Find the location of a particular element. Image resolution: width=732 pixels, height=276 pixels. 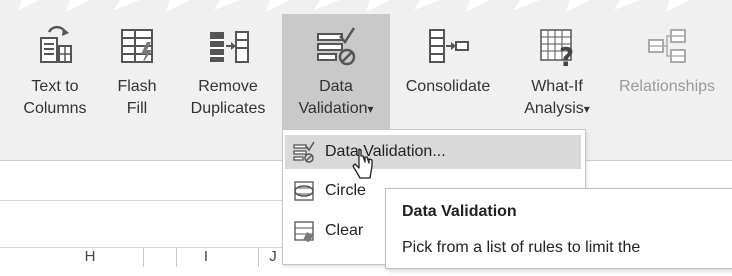

menu-item-label: Clear is located at coordinates (344, 230).